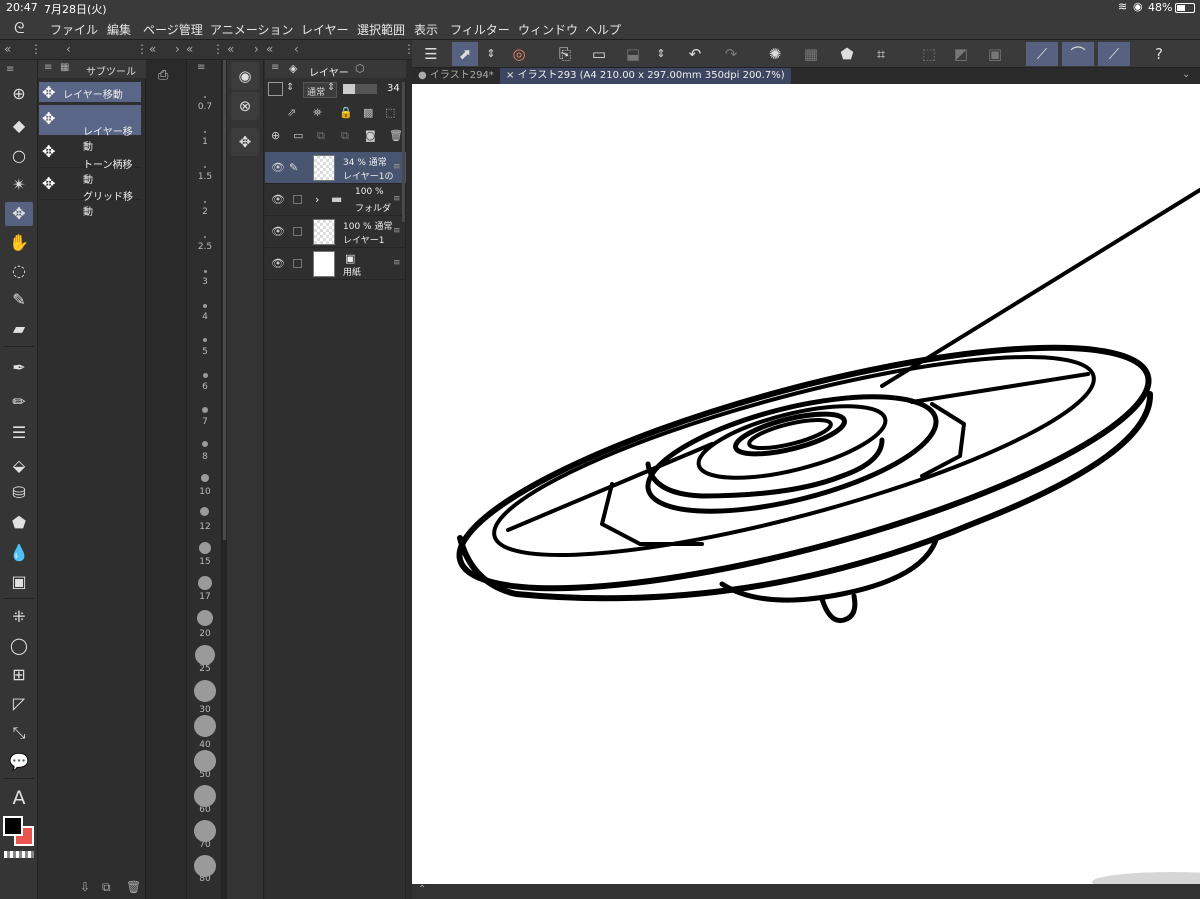  Describe the element at coordinates (205, 492) in the screenshot. I see `size-label: 10` at that location.